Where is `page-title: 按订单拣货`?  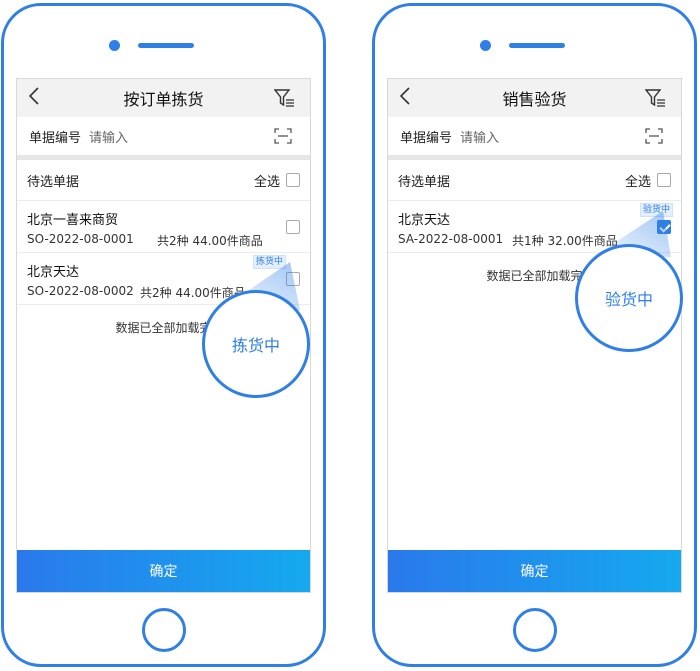
page-title: 按订单拣货 is located at coordinates (163, 99).